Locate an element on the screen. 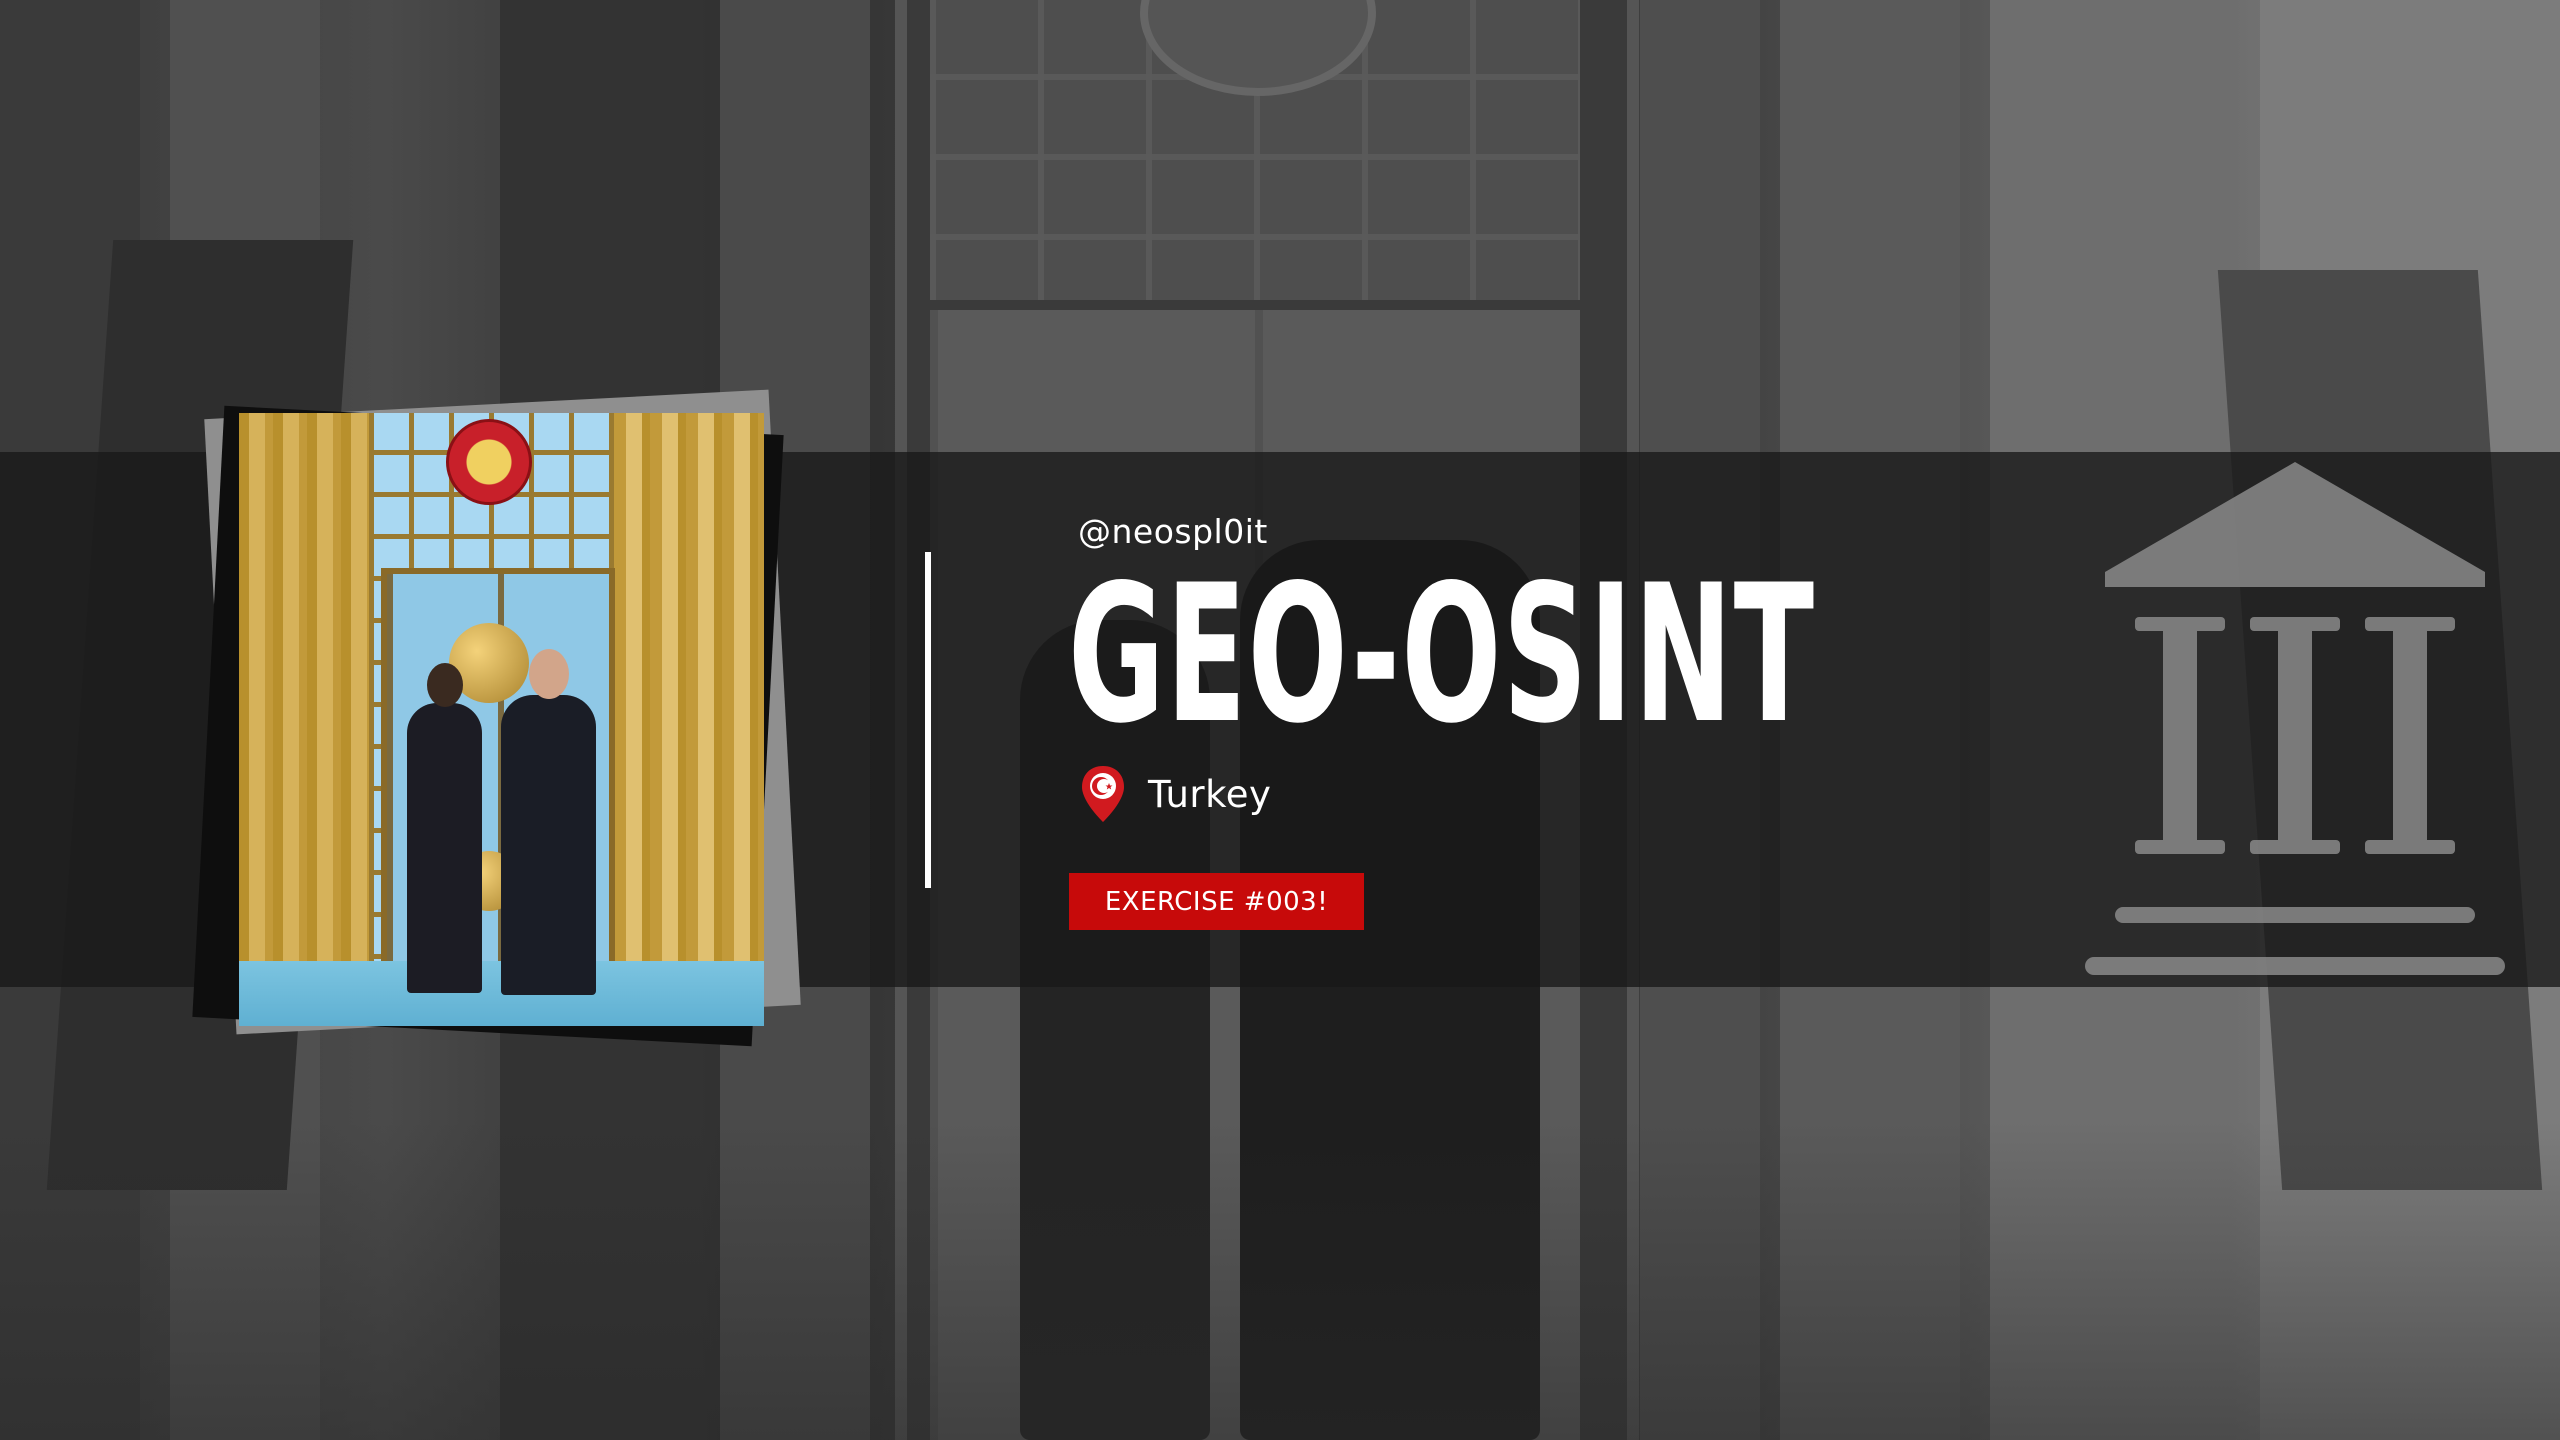 The height and width of the screenshot is (1440, 2560). page-title: GEO-OSINT is located at coordinates (1442, 654).